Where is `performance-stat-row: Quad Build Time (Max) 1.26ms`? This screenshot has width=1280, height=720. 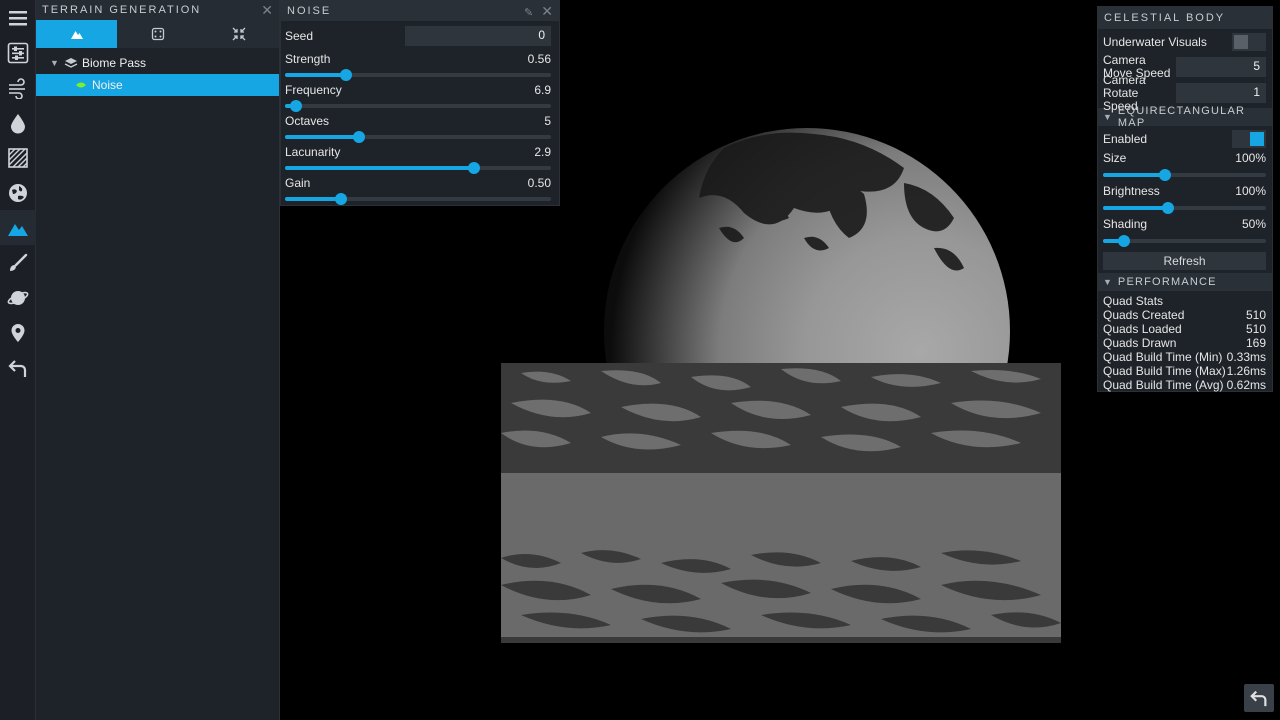
performance-stat-row: Quad Build Time (Max) 1.26ms is located at coordinates (1185, 371).